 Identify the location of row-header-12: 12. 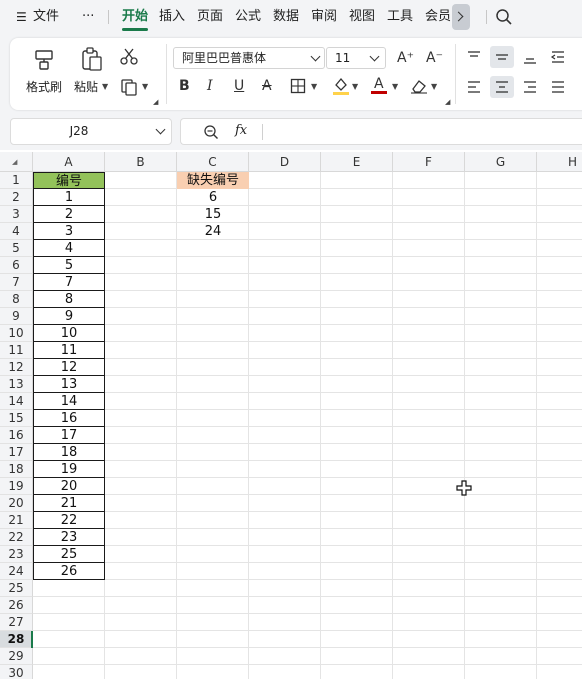
(16, 367).